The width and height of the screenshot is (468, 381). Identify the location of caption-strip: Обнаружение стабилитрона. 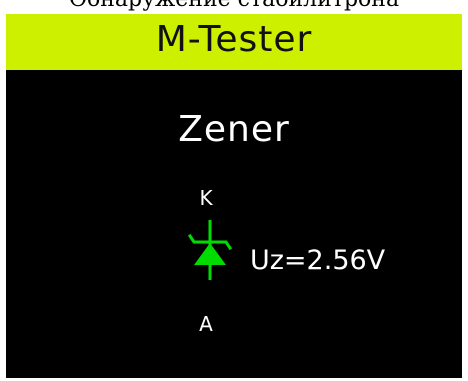
(234, 7).